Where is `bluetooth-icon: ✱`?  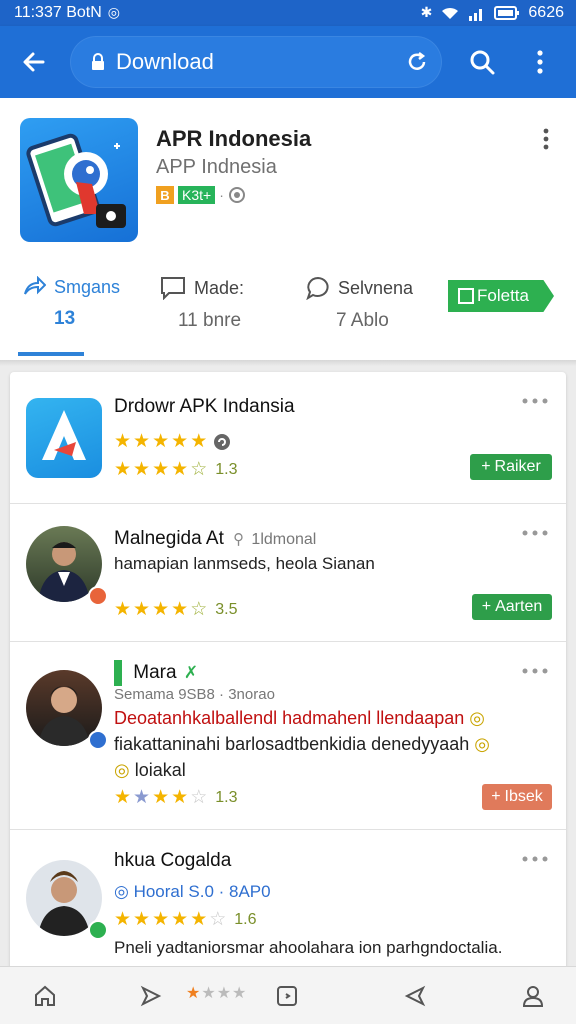 bluetooth-icon: ✱ is located at coordinates (426, 13).